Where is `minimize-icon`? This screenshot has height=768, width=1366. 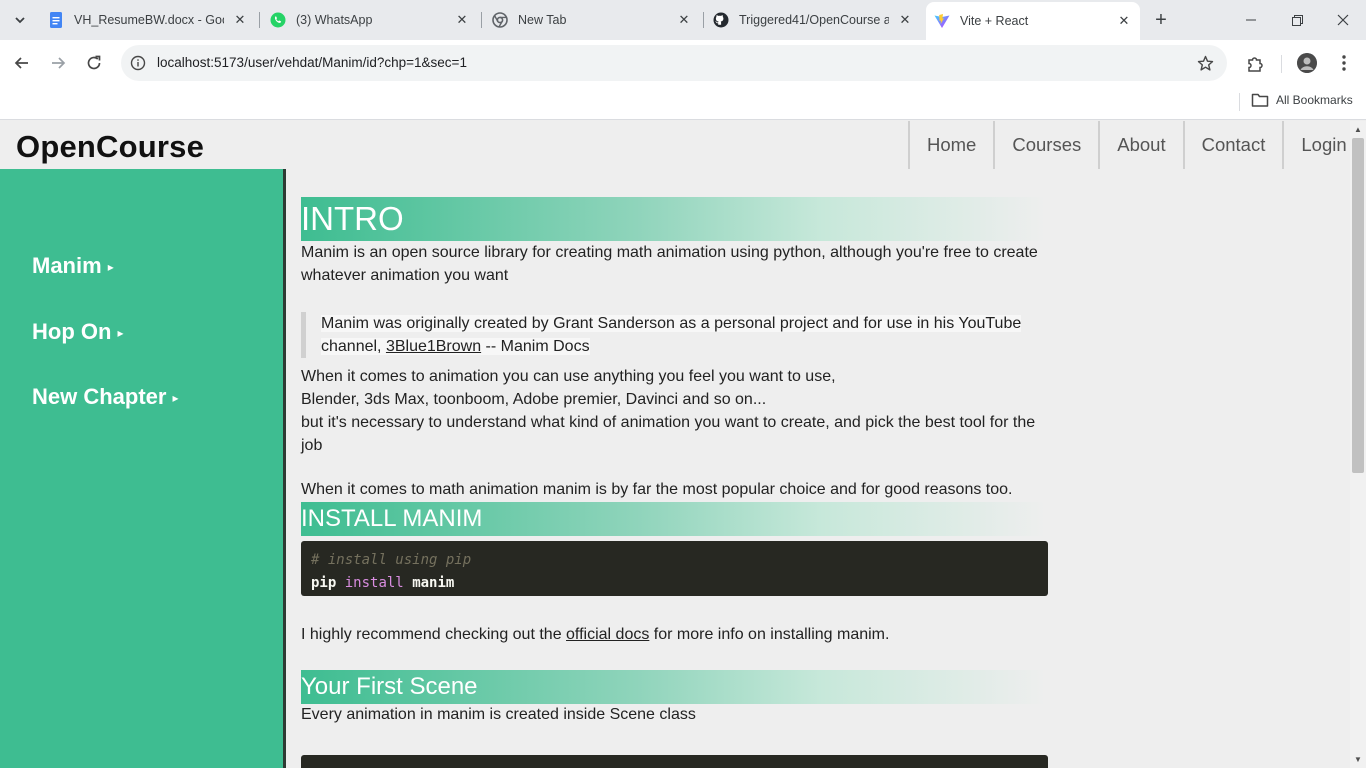
minimize-icon is located at coordinates (1251, 20).